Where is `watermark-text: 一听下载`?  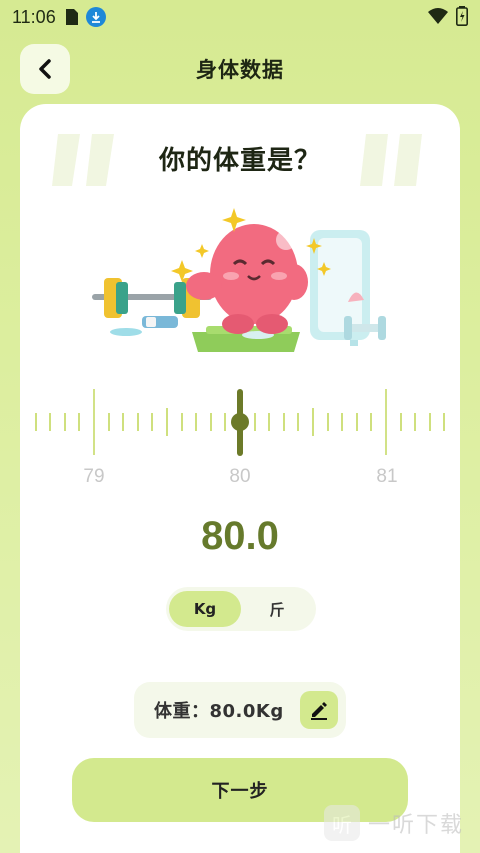
watermark-text: 一听下载 is located at coordinates (415, 825).